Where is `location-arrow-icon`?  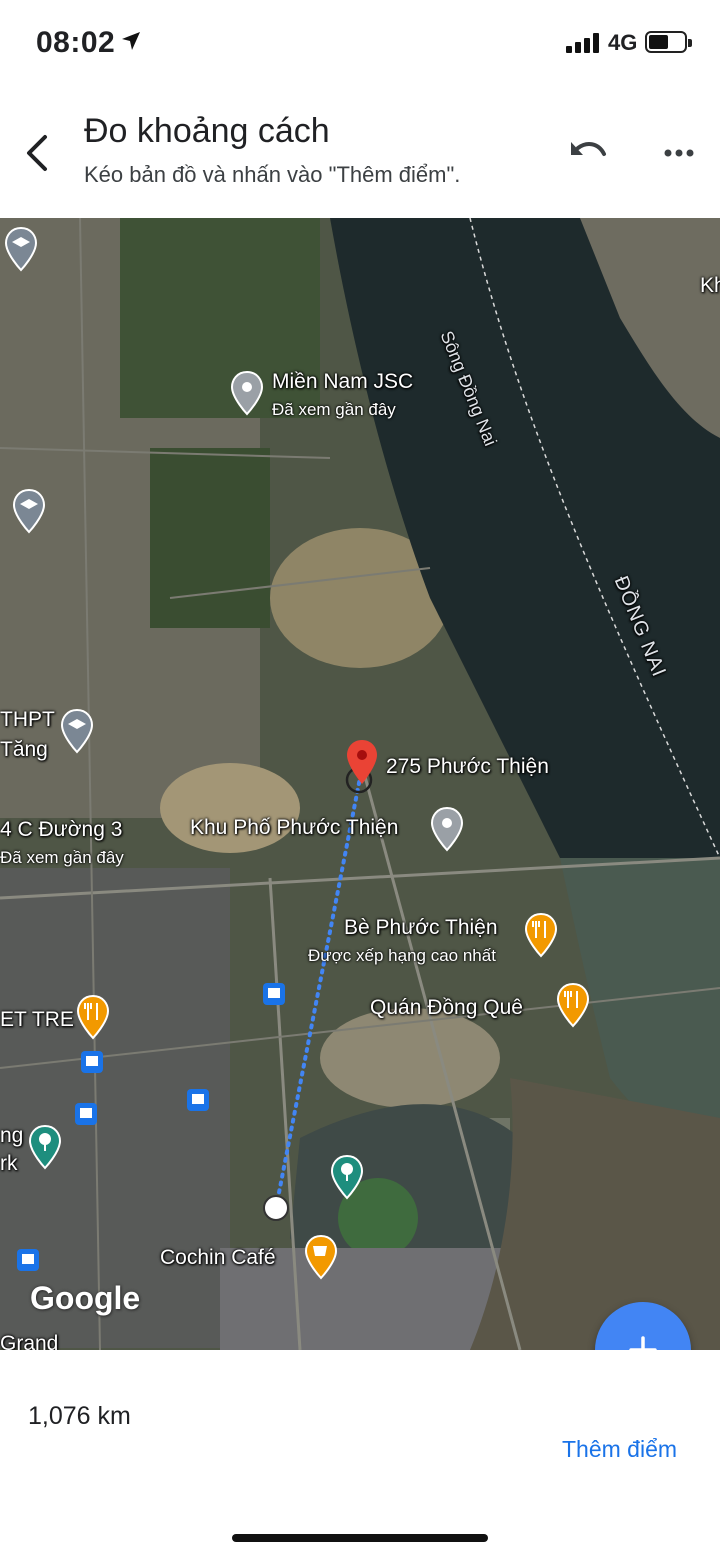 location-arrow-icon is located at coordinates (131, 41).